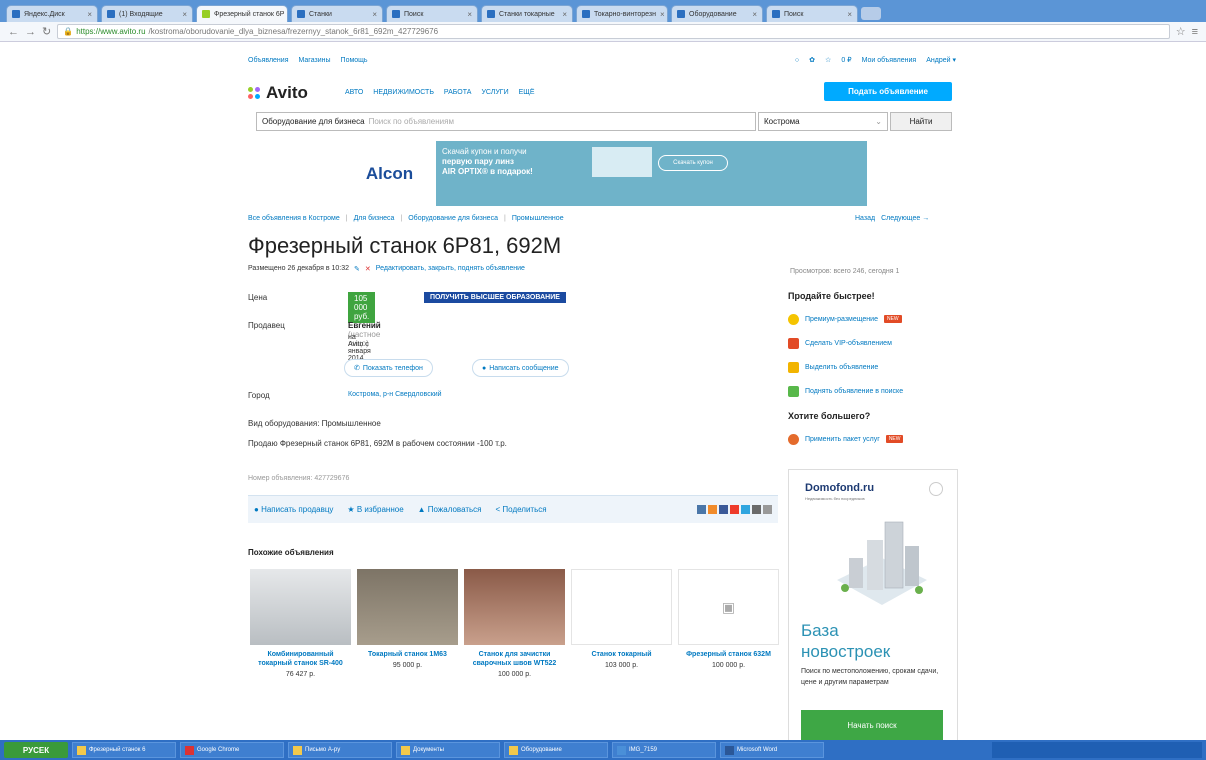 The width and height of the screenshot is (1206, 760). What do you see at coordinates (693, 163) in the screenshot?
I see `banner-button: Скачать купон` at bounding box center [693, 163].